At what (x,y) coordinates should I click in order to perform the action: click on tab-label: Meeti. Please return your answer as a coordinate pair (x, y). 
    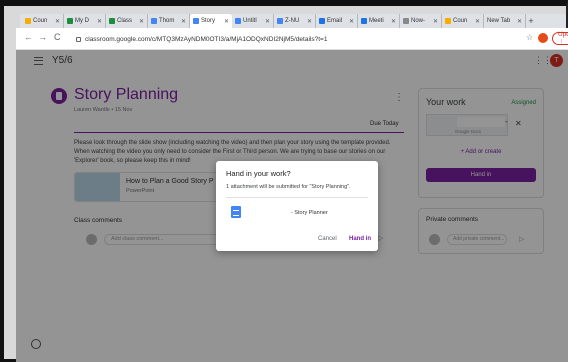
    Looking at the image, I should click on (376, 21).